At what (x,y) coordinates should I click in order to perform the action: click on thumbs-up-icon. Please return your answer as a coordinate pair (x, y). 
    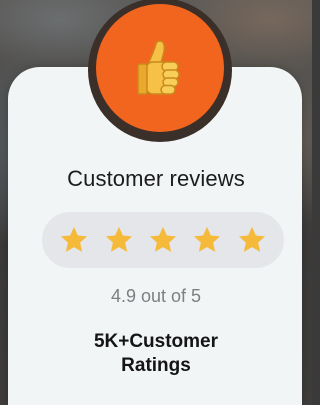
    Looking at the image, I should click on (158, 67).